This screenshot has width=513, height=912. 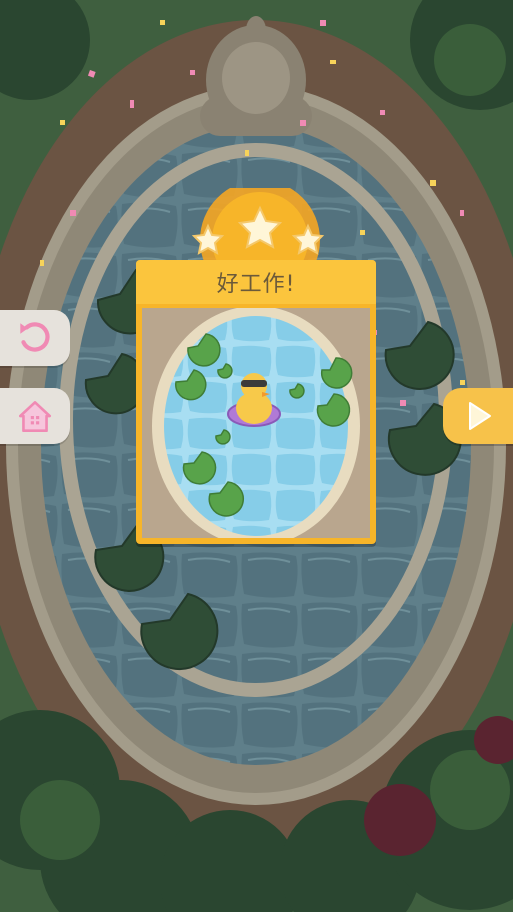 I want to click on card-header: 好工作!, so click(x=256, y=282).